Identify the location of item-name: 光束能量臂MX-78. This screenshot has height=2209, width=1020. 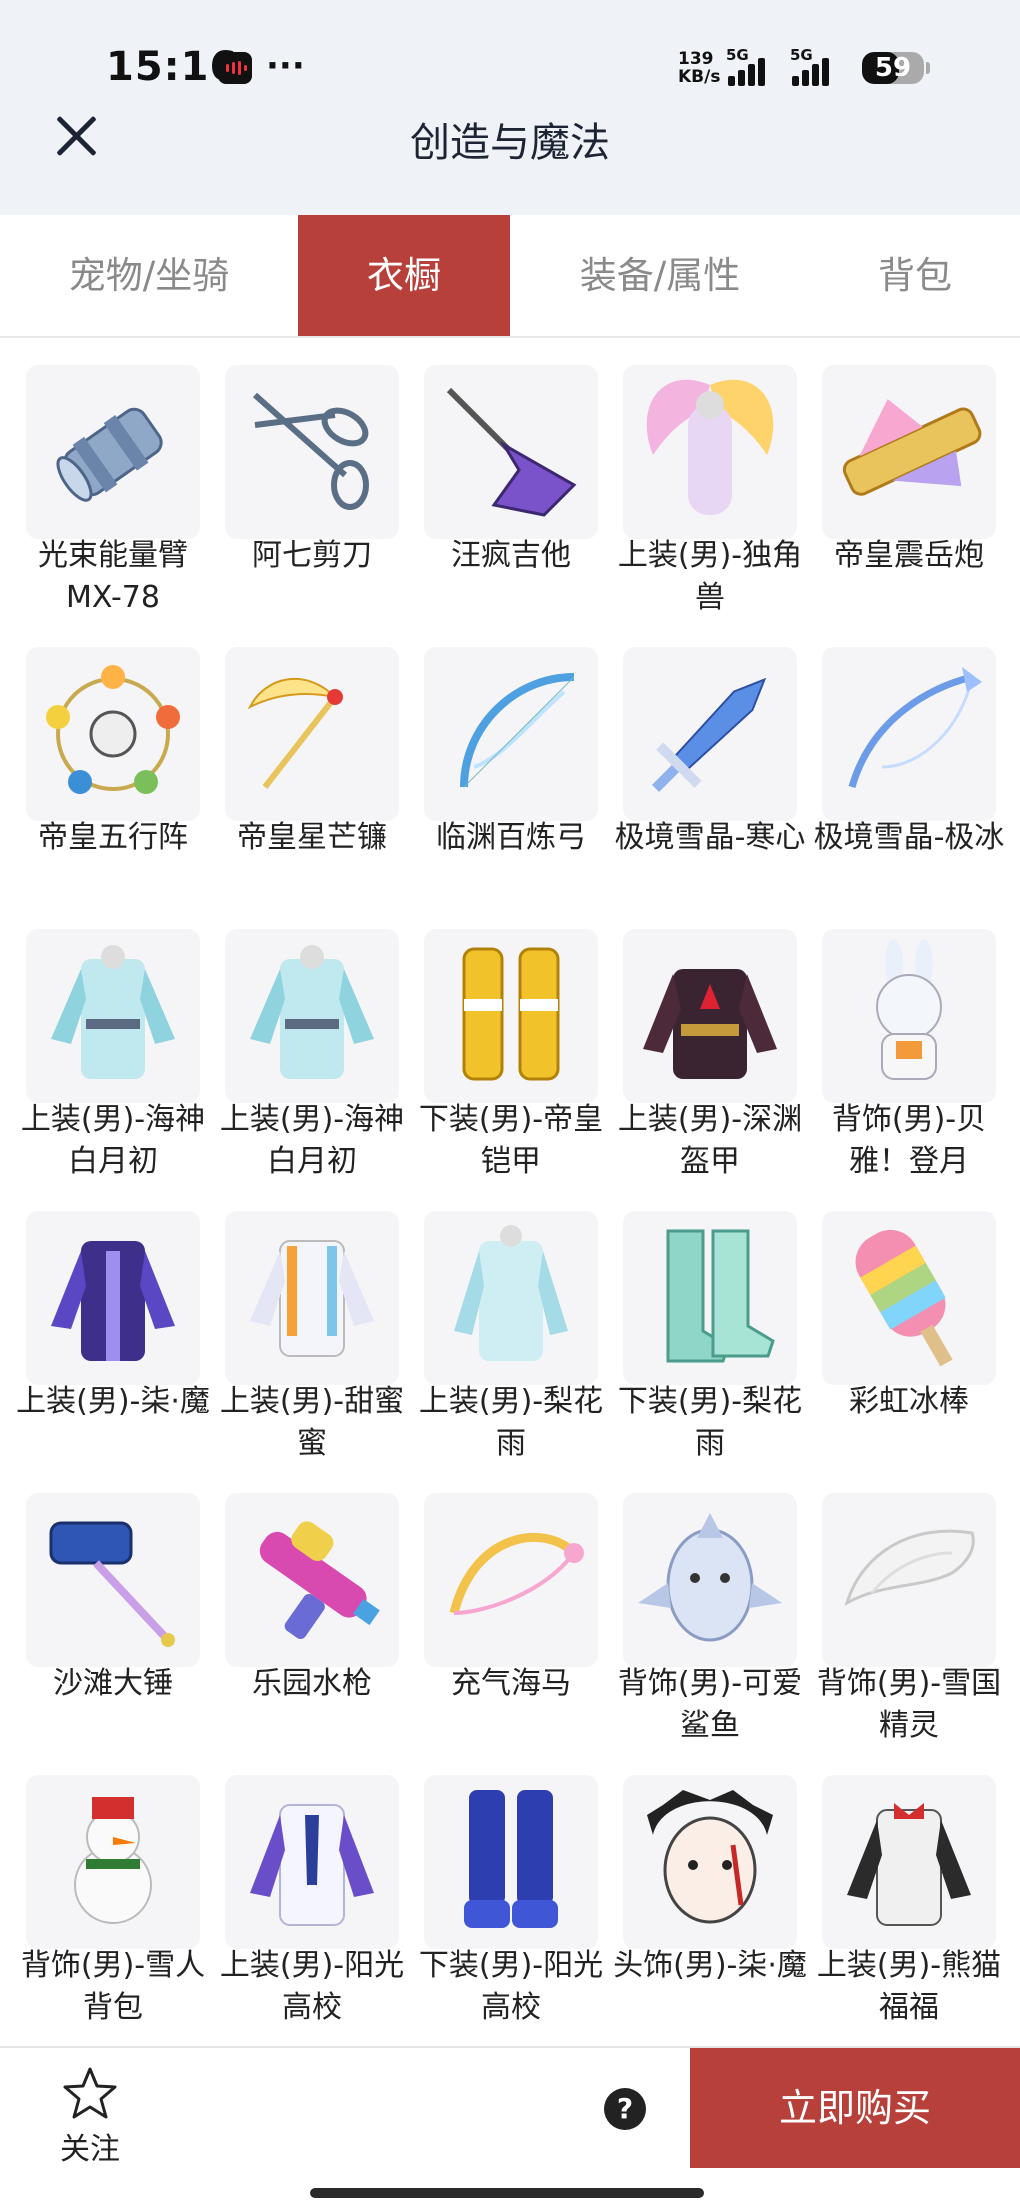
(113, 576).